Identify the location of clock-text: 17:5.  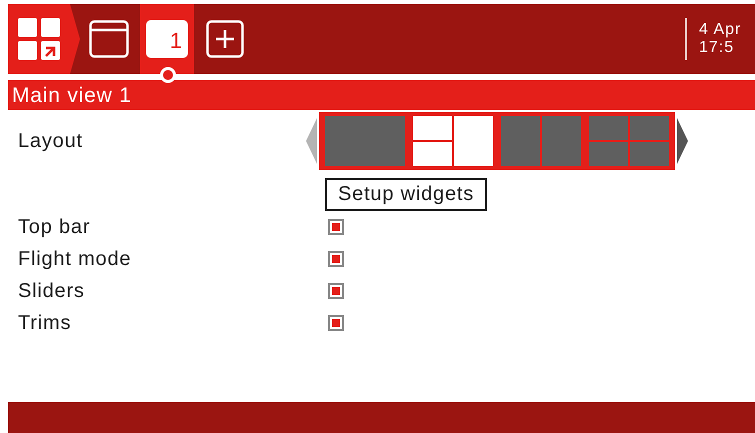
(717, 48).